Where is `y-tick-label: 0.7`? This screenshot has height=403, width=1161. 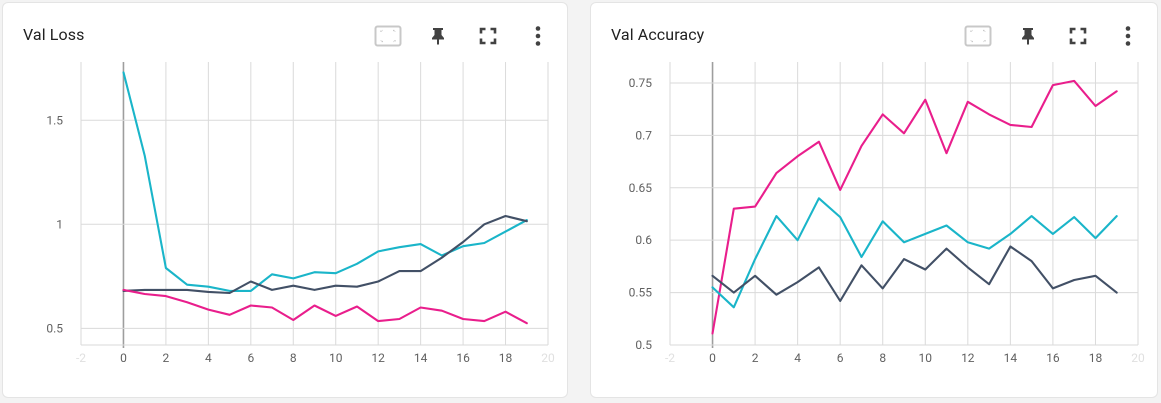
y-tick-label: 0.7 is located at coordinates (643, 135).